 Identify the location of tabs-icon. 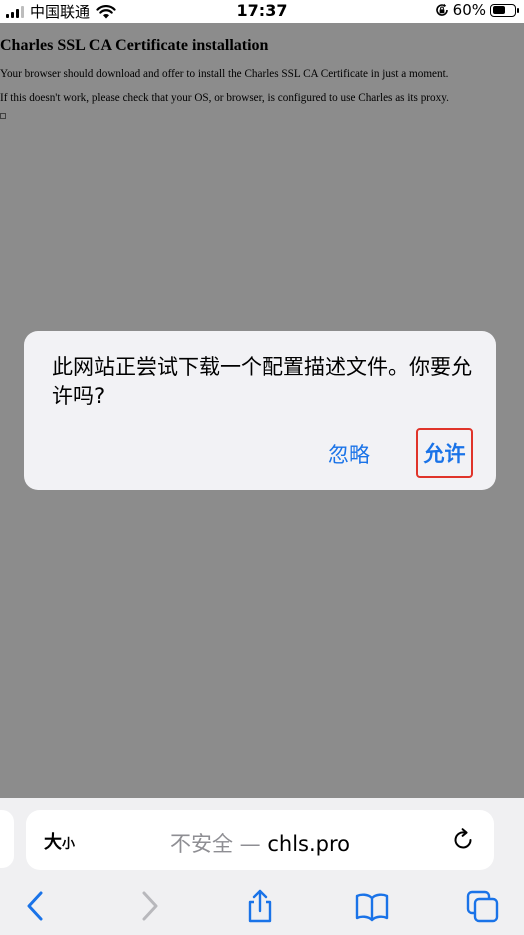
(482, 906).